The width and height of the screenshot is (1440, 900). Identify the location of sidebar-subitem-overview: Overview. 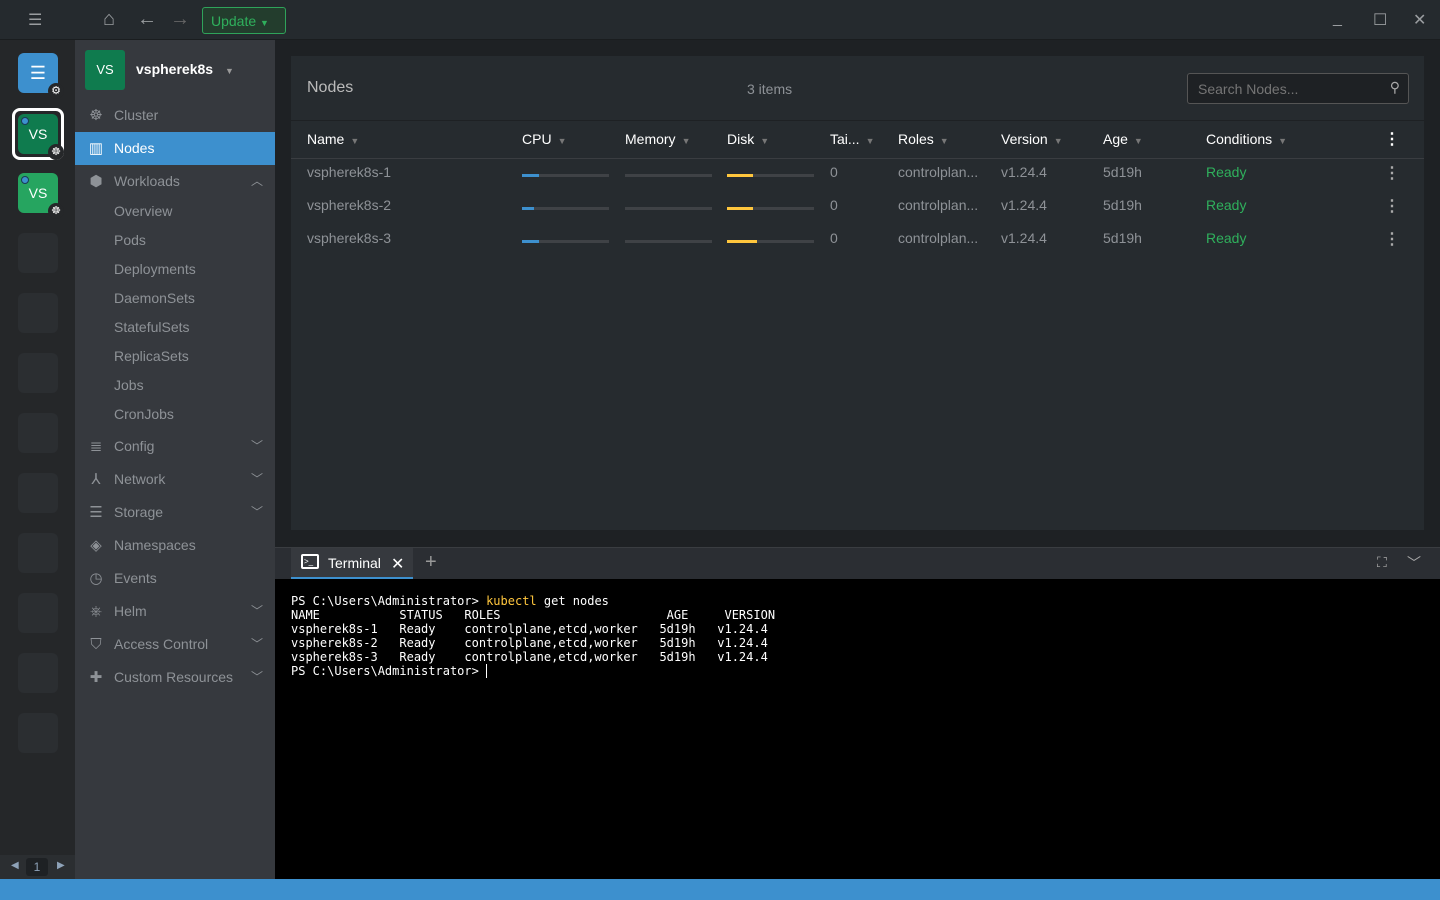
(143, 211).